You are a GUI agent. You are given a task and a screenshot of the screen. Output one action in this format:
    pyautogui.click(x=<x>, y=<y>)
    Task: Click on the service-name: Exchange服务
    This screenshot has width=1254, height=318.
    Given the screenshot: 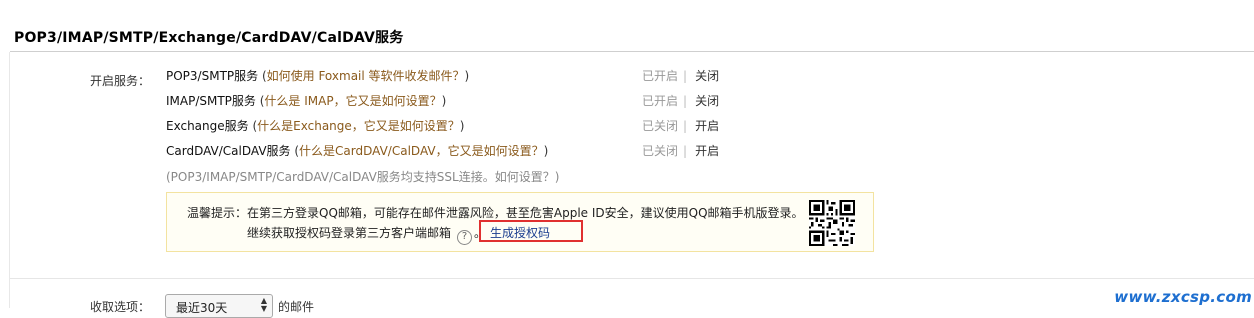 What is the action you would take?
    pyautogui.click(x=207, y=126)
    